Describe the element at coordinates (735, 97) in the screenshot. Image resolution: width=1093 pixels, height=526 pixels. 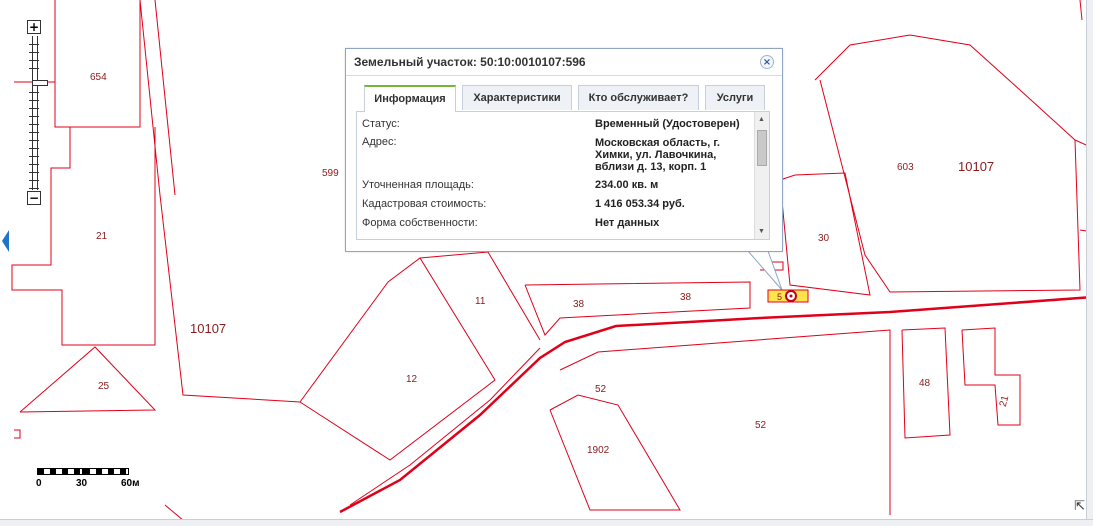
I see `tab-services: Услуги` at that location.